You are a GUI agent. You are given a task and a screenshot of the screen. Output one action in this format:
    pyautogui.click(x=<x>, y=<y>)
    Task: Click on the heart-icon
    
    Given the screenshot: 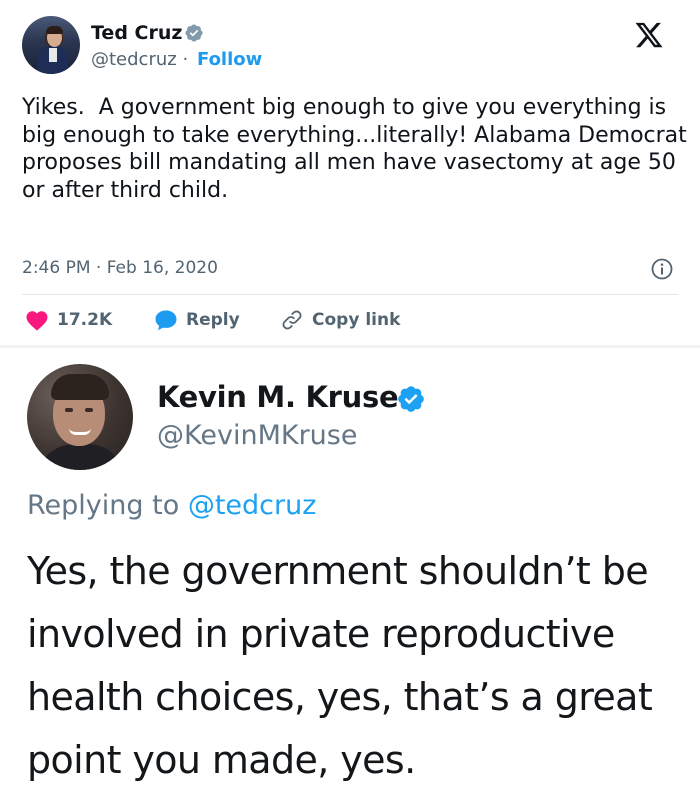 What is the action you would take?
    pyautogui.click(x=37, y=321)
    